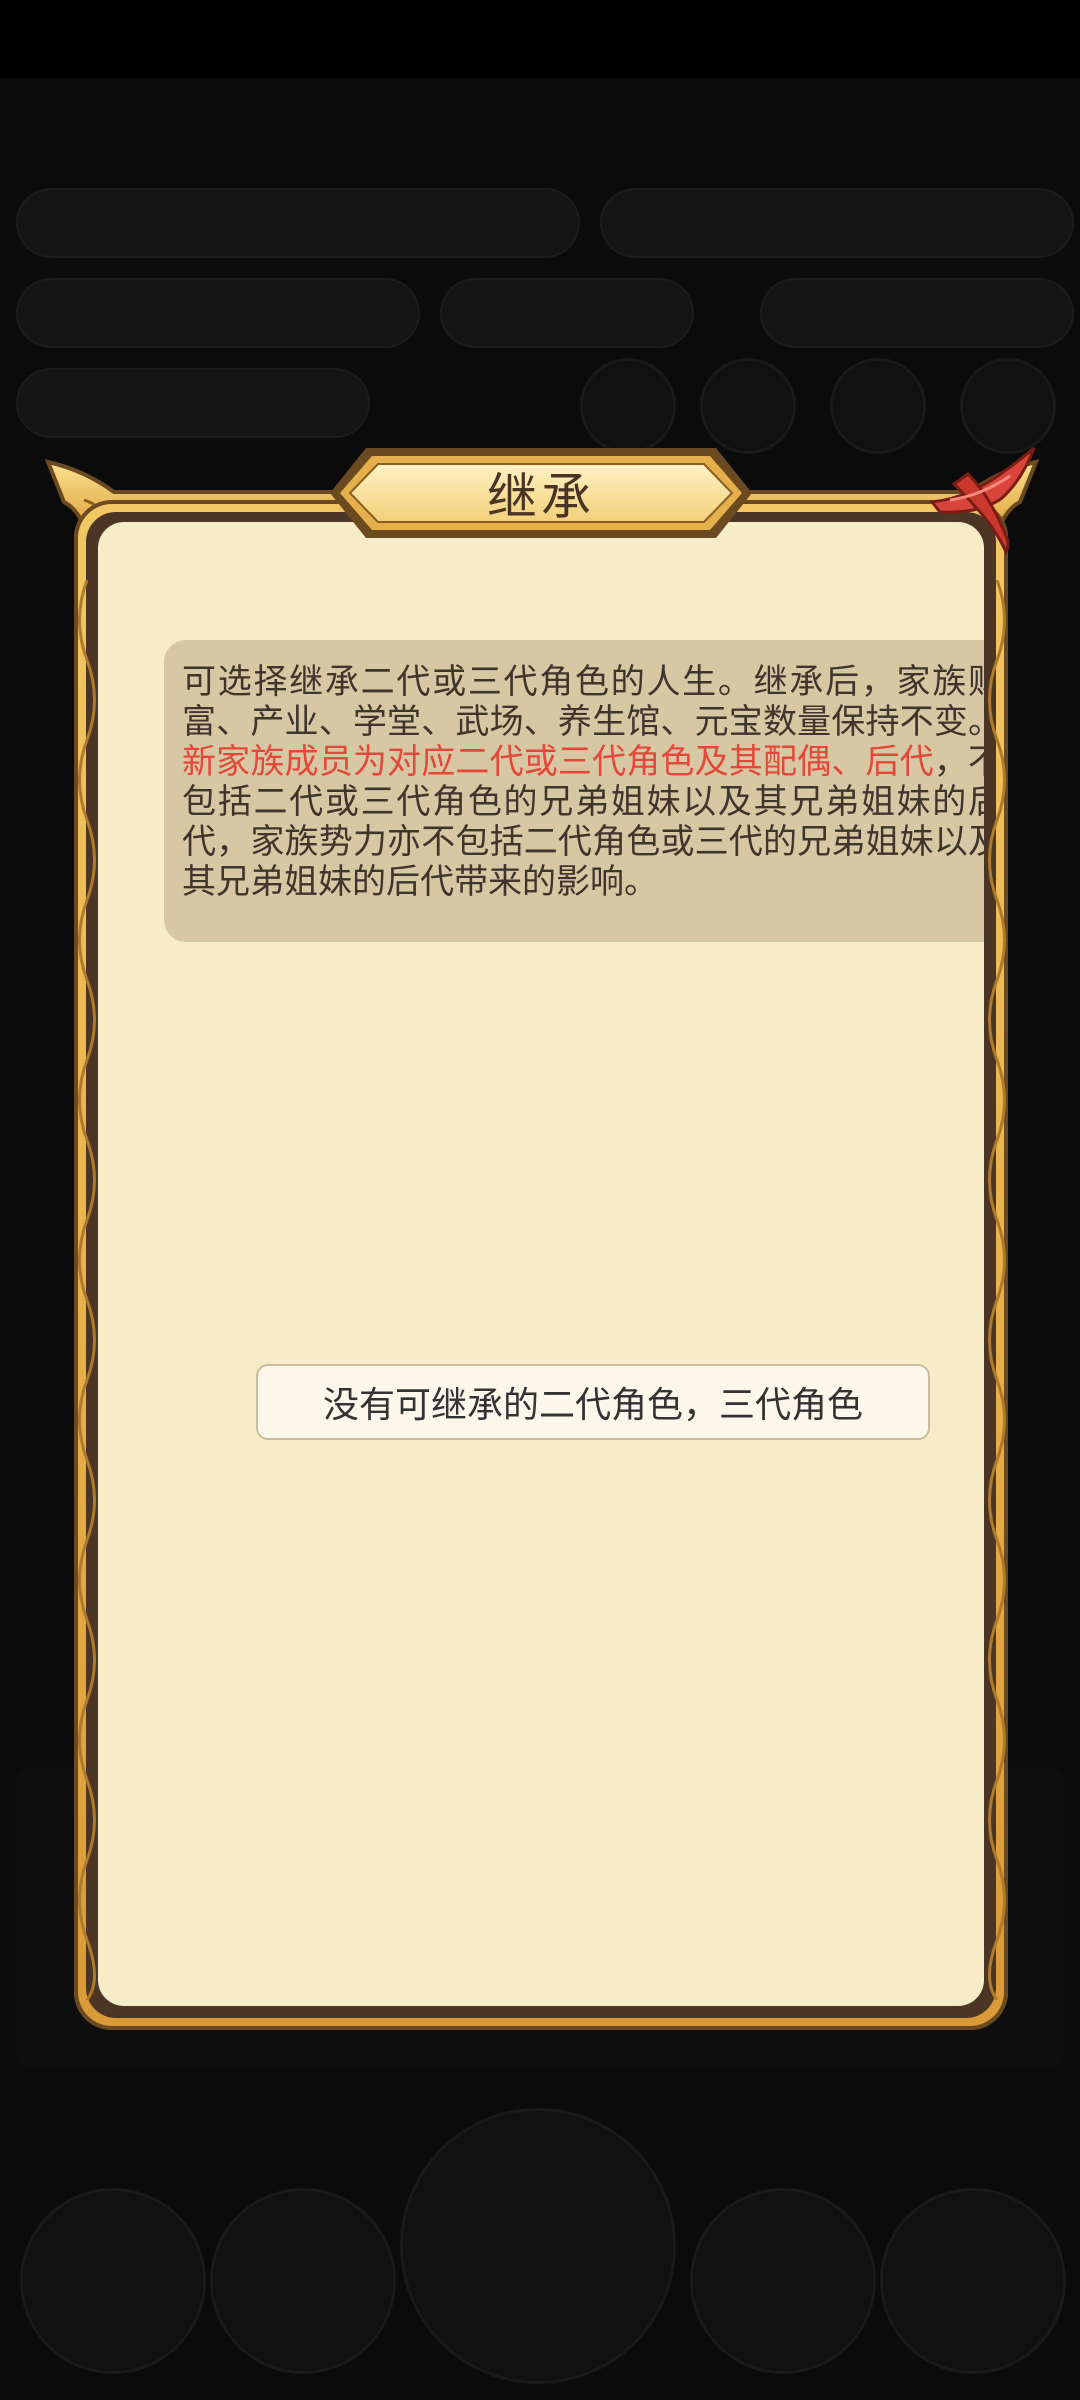  What do you see at coordinates (837, 223) in the screenshot?
I see `bg-resource-bar` at bounding box center [837, 223].